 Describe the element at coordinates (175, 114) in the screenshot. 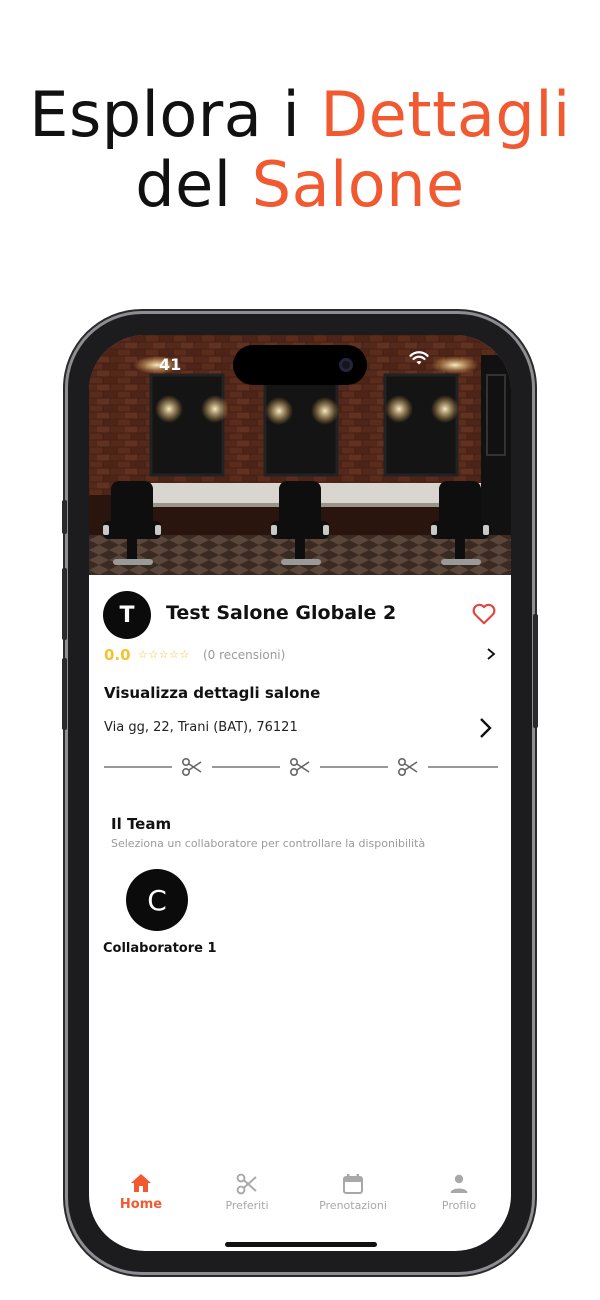

I see `headline-text: Esplora i` at that location.